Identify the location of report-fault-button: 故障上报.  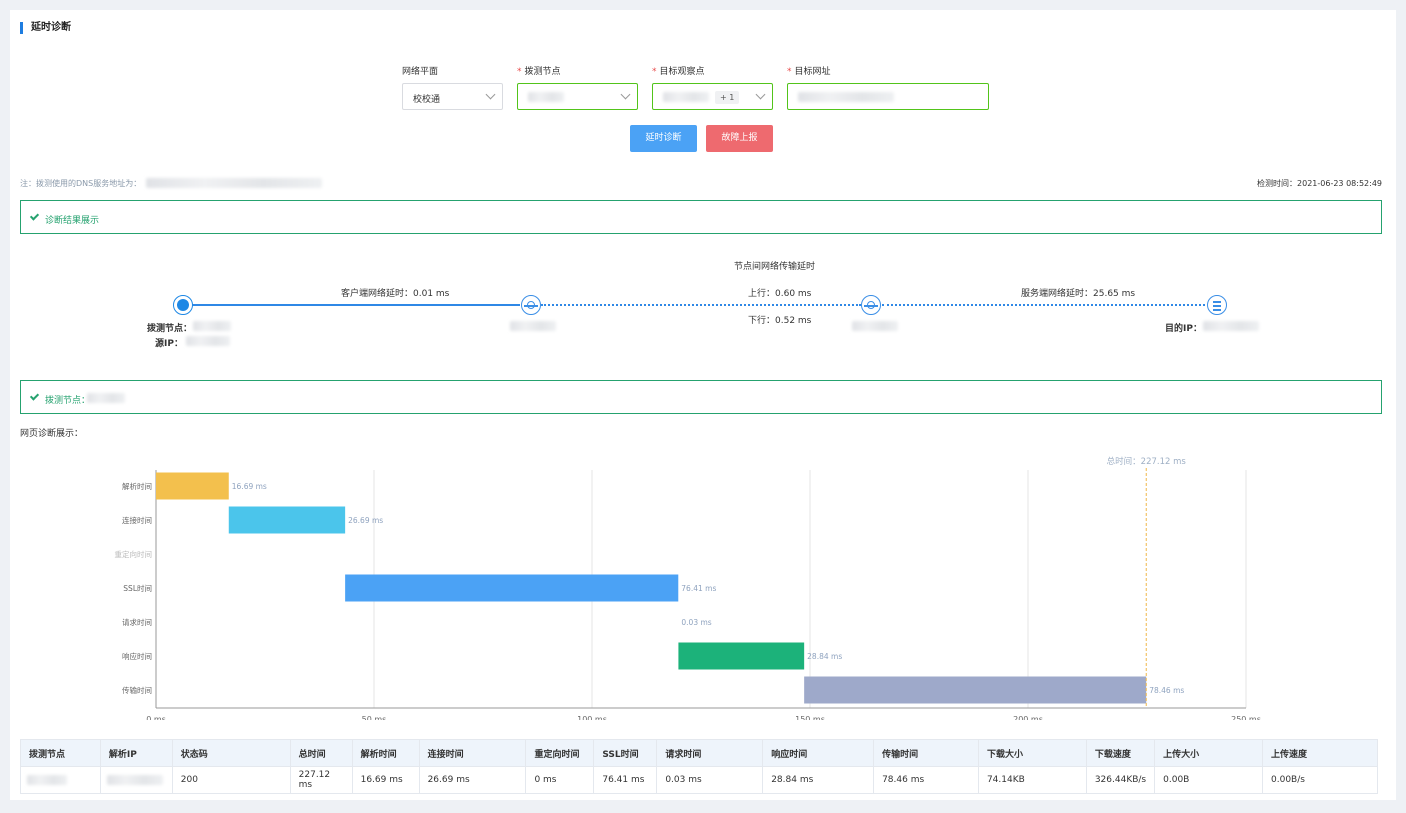
(739, 138).